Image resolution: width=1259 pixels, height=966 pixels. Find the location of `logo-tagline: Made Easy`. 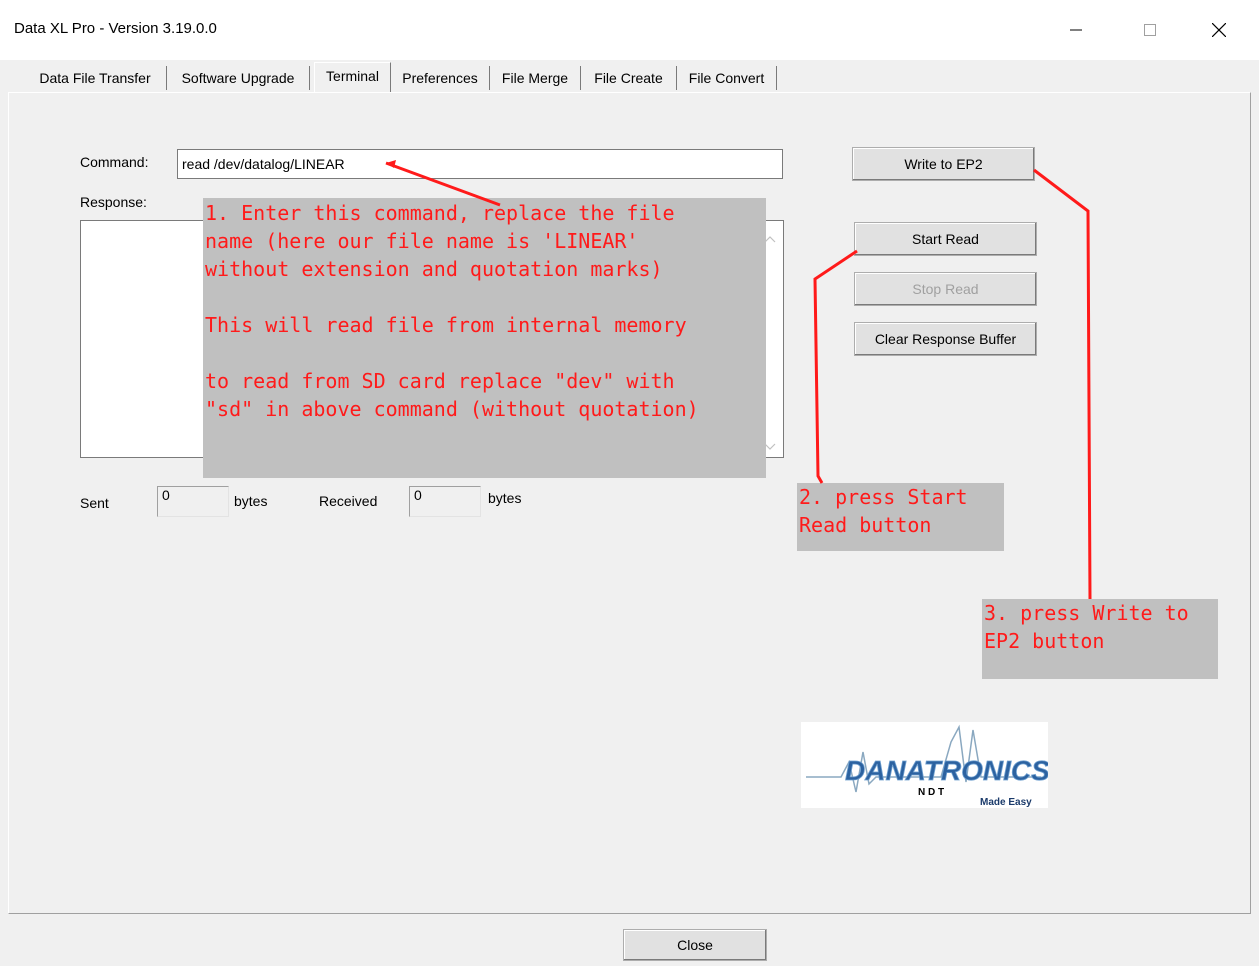

logo-tagline: Made Easy is located at coordinates (1006, 802).